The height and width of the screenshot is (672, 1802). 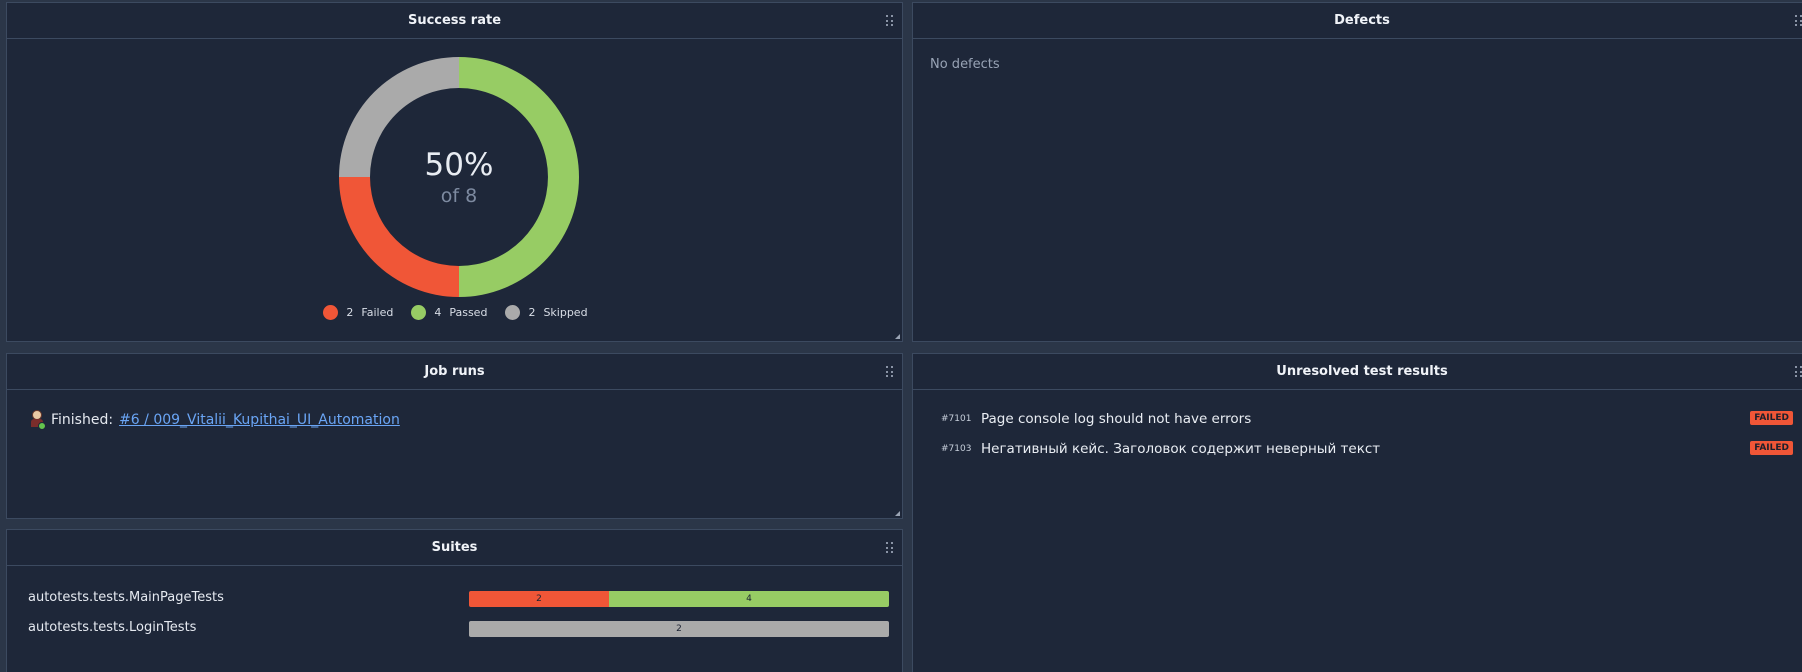 I want to click on widget-header: Defects, so click(x=1357, y=21).